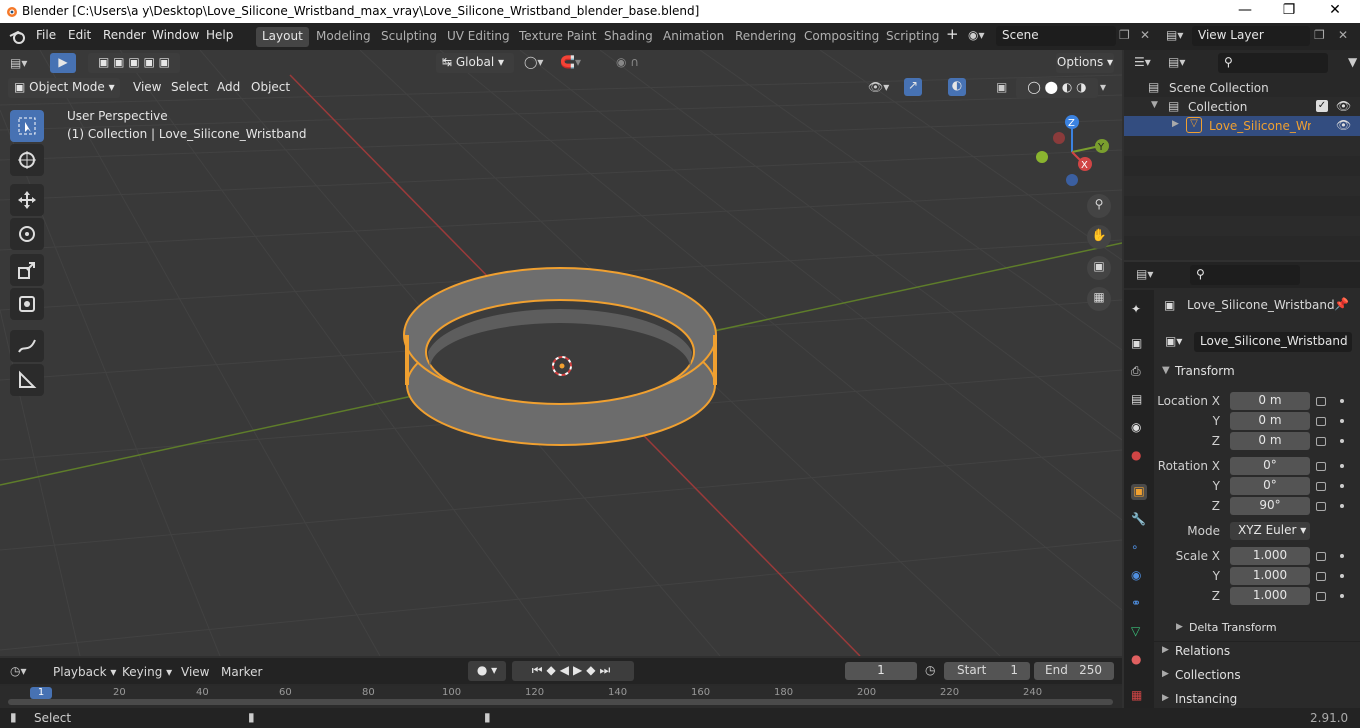  I want to click on collection-eye-icon: 👁, so click(1343, 106).